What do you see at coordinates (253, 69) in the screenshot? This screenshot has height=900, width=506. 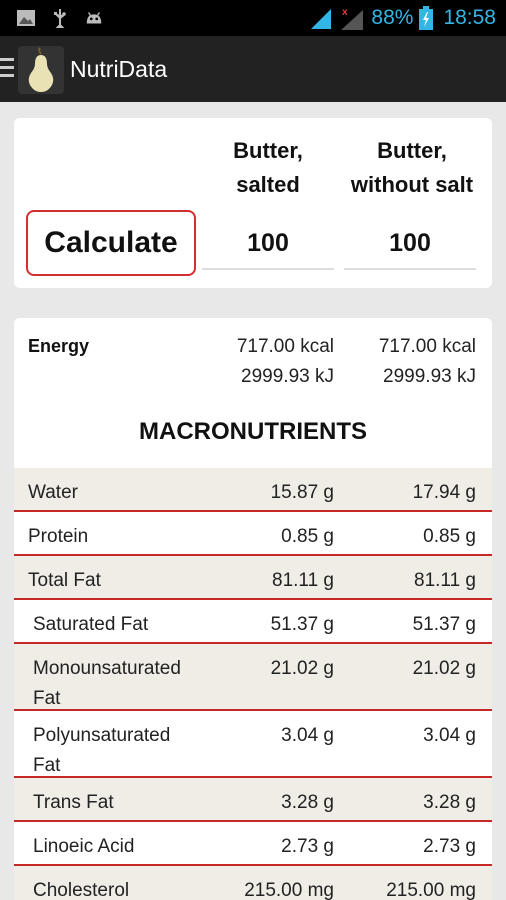 I see `action-bar: NutriData` at bounding box center [253, 69].